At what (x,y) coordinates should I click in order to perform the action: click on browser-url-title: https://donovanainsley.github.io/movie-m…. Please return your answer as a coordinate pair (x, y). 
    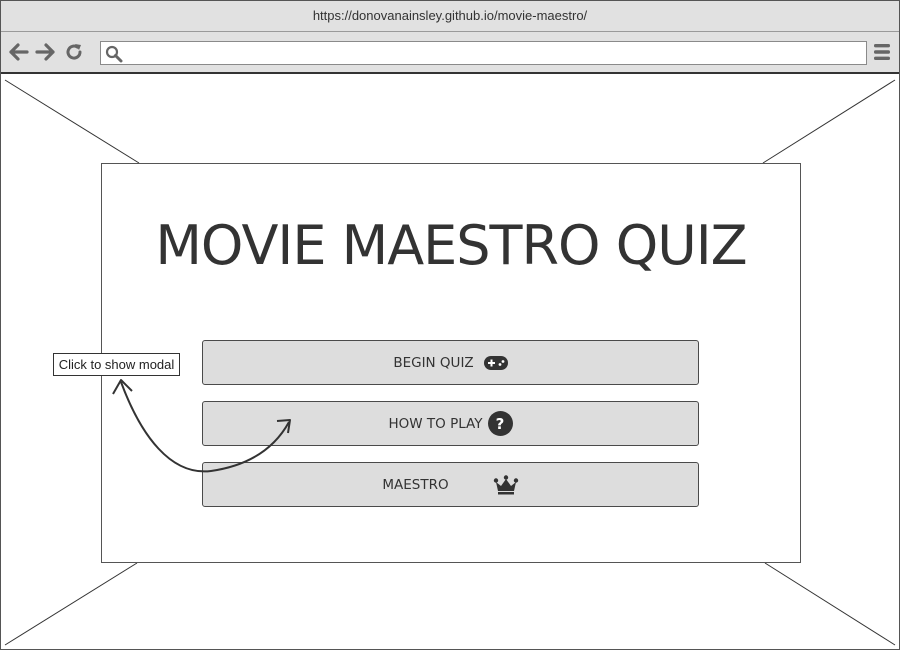
    Looking at the image, I should click on (450, 15).